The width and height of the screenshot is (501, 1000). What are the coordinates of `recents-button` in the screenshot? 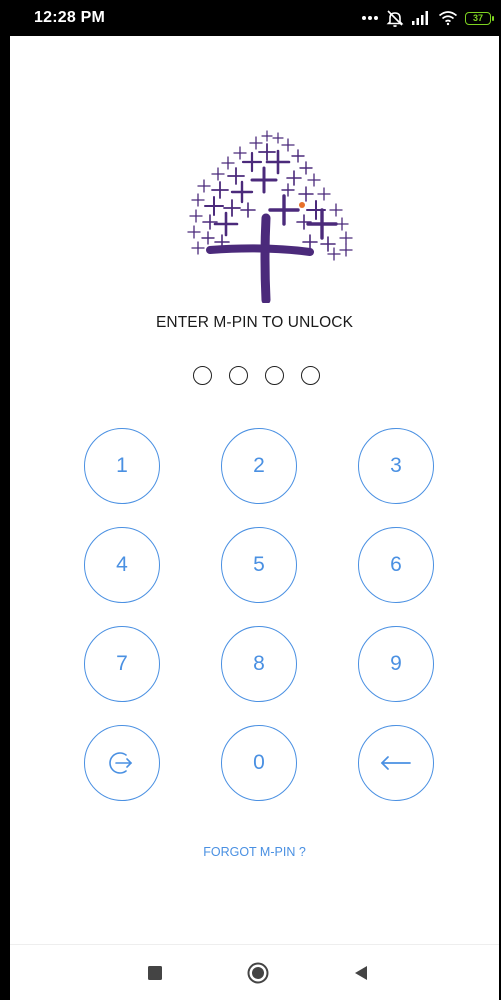 It's located at (155, 973).